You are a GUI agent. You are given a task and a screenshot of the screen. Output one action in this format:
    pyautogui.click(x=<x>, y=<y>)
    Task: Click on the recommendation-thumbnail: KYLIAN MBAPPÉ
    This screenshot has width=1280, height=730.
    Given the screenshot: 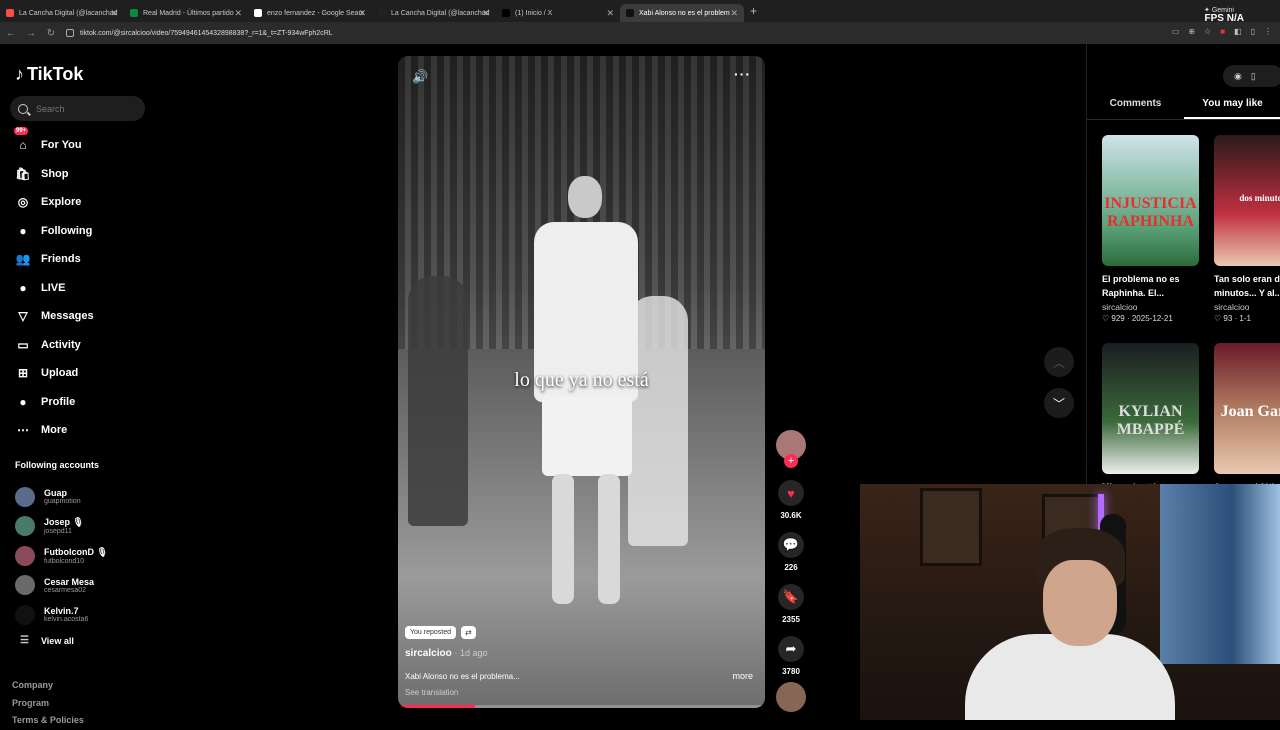 What is the action you would take?
    pyautogui.click(x=1150, y=408)
    